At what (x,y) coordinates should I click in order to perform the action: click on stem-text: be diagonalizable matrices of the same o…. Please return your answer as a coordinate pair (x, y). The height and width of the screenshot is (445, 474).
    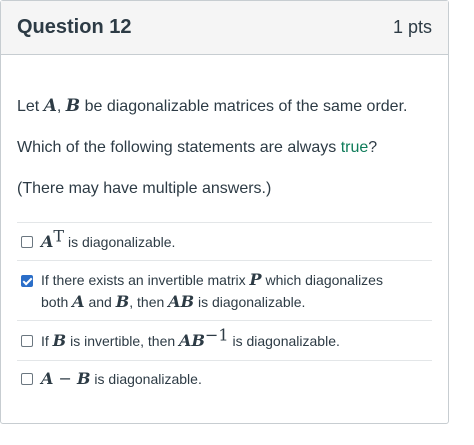
    Looking at the image, I should click on (244, 106).